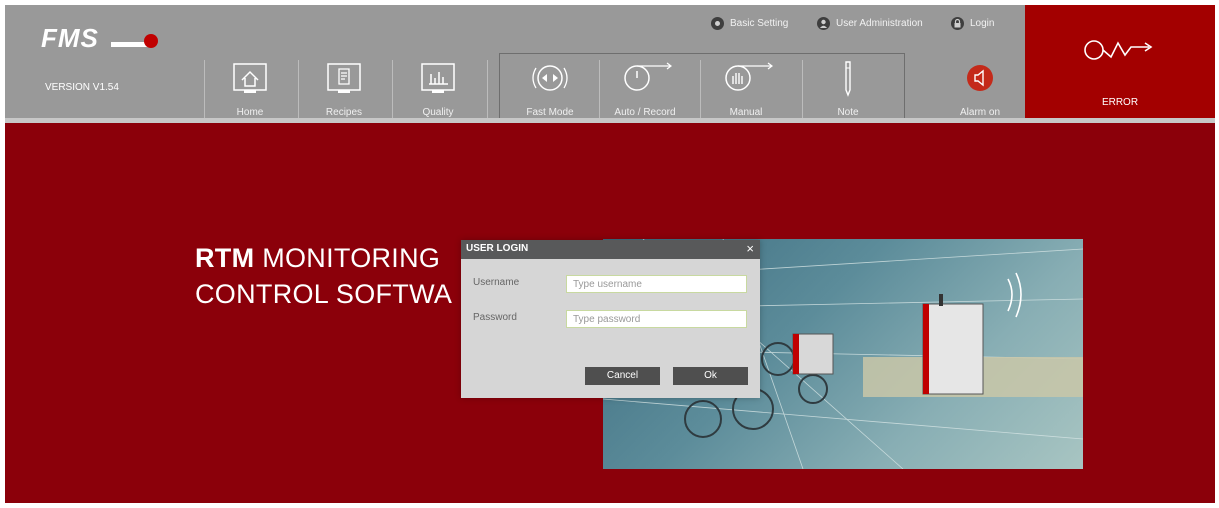 The image size is (1219, 508). I want to click on username-input, so click(656, 284).